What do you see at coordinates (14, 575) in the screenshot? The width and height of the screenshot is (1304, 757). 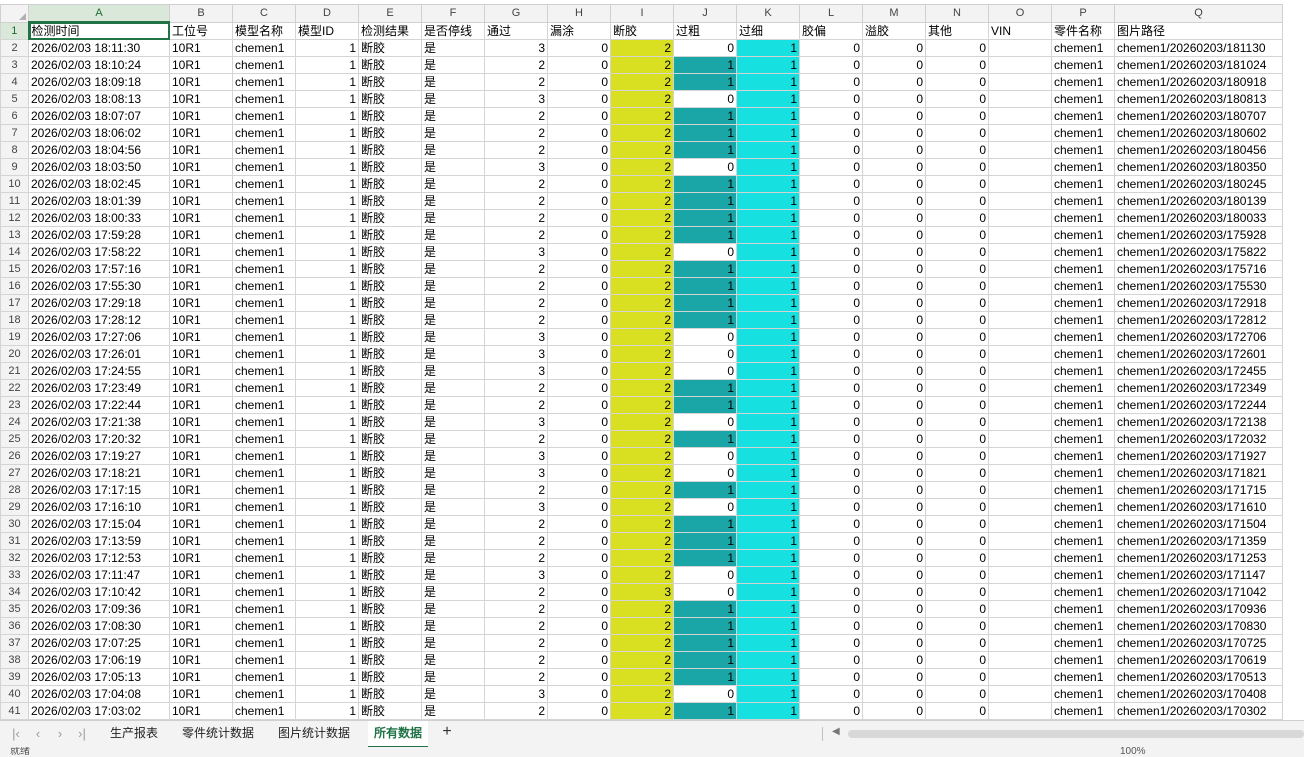 I see `row-header: 33` at bounding box center [14, 575].